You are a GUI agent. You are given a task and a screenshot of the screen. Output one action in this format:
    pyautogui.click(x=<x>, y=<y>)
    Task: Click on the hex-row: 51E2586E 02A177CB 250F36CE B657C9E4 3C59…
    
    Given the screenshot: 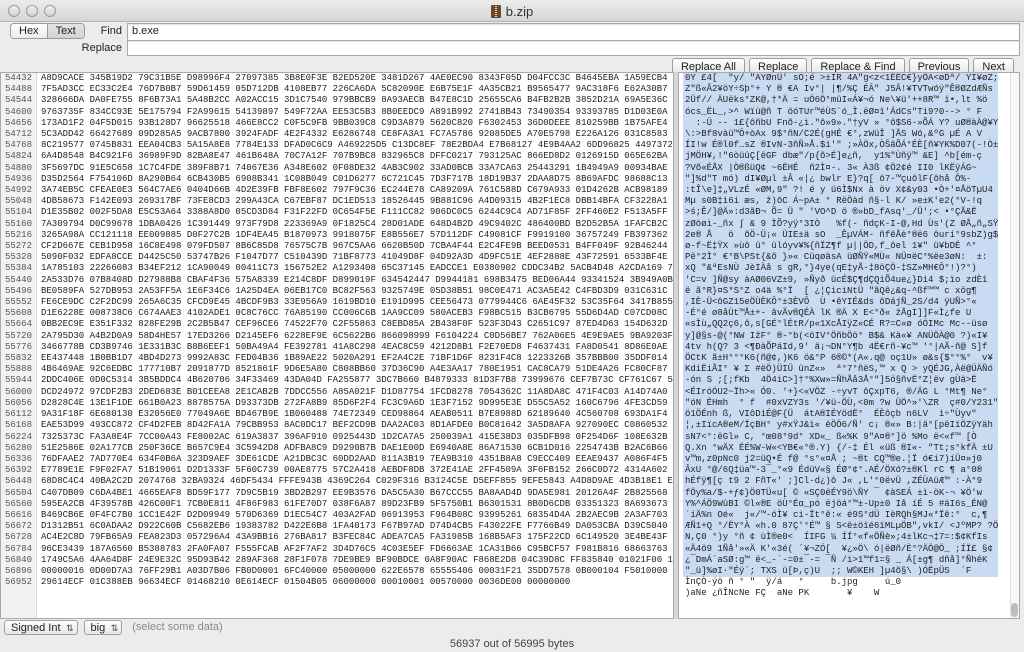 What is the action you would take?
    pyautogui.click(x=357, y=448)
    